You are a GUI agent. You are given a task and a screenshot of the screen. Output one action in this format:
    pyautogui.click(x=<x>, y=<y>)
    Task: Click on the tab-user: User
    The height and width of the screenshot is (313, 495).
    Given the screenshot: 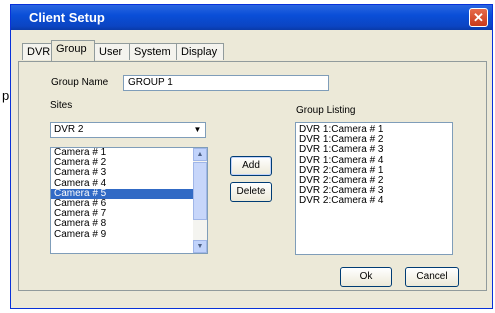 What is the action you would take?
    pyautogui.click(x=112, y=51)
    